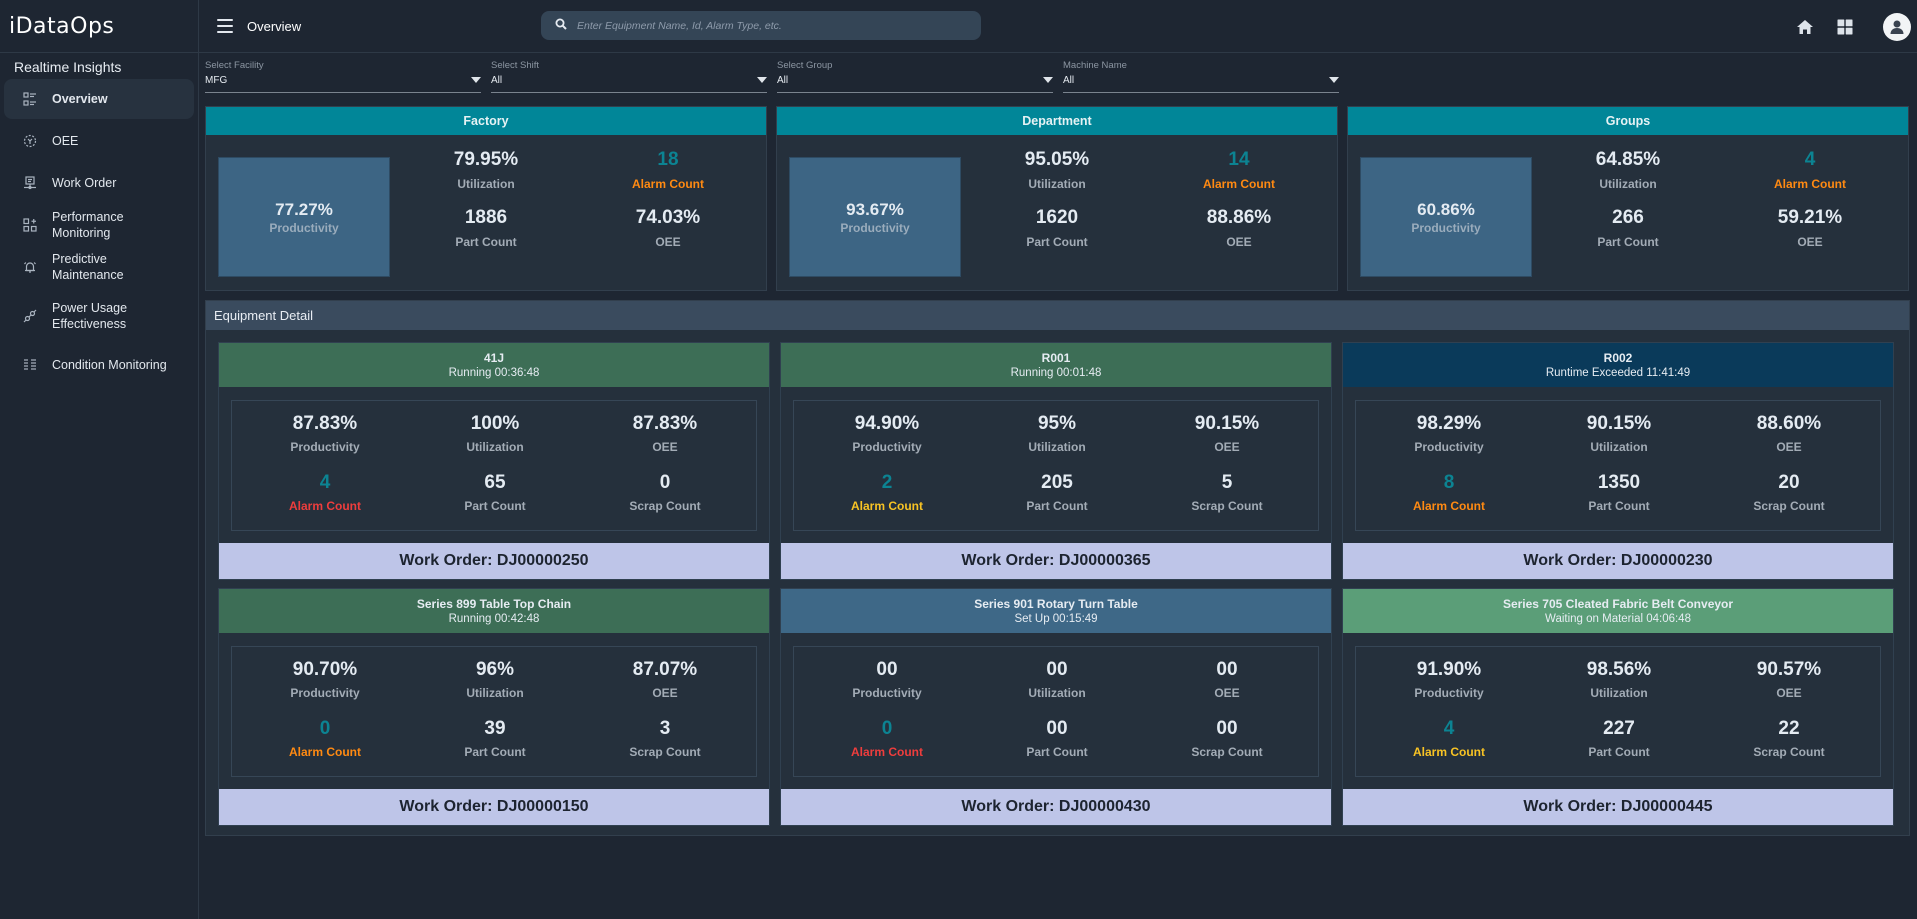  What do you see at coordinates (99, 141) in the screenshot?
I see `sidebar-item-oee: OEE` at bounding box center [99, 141].